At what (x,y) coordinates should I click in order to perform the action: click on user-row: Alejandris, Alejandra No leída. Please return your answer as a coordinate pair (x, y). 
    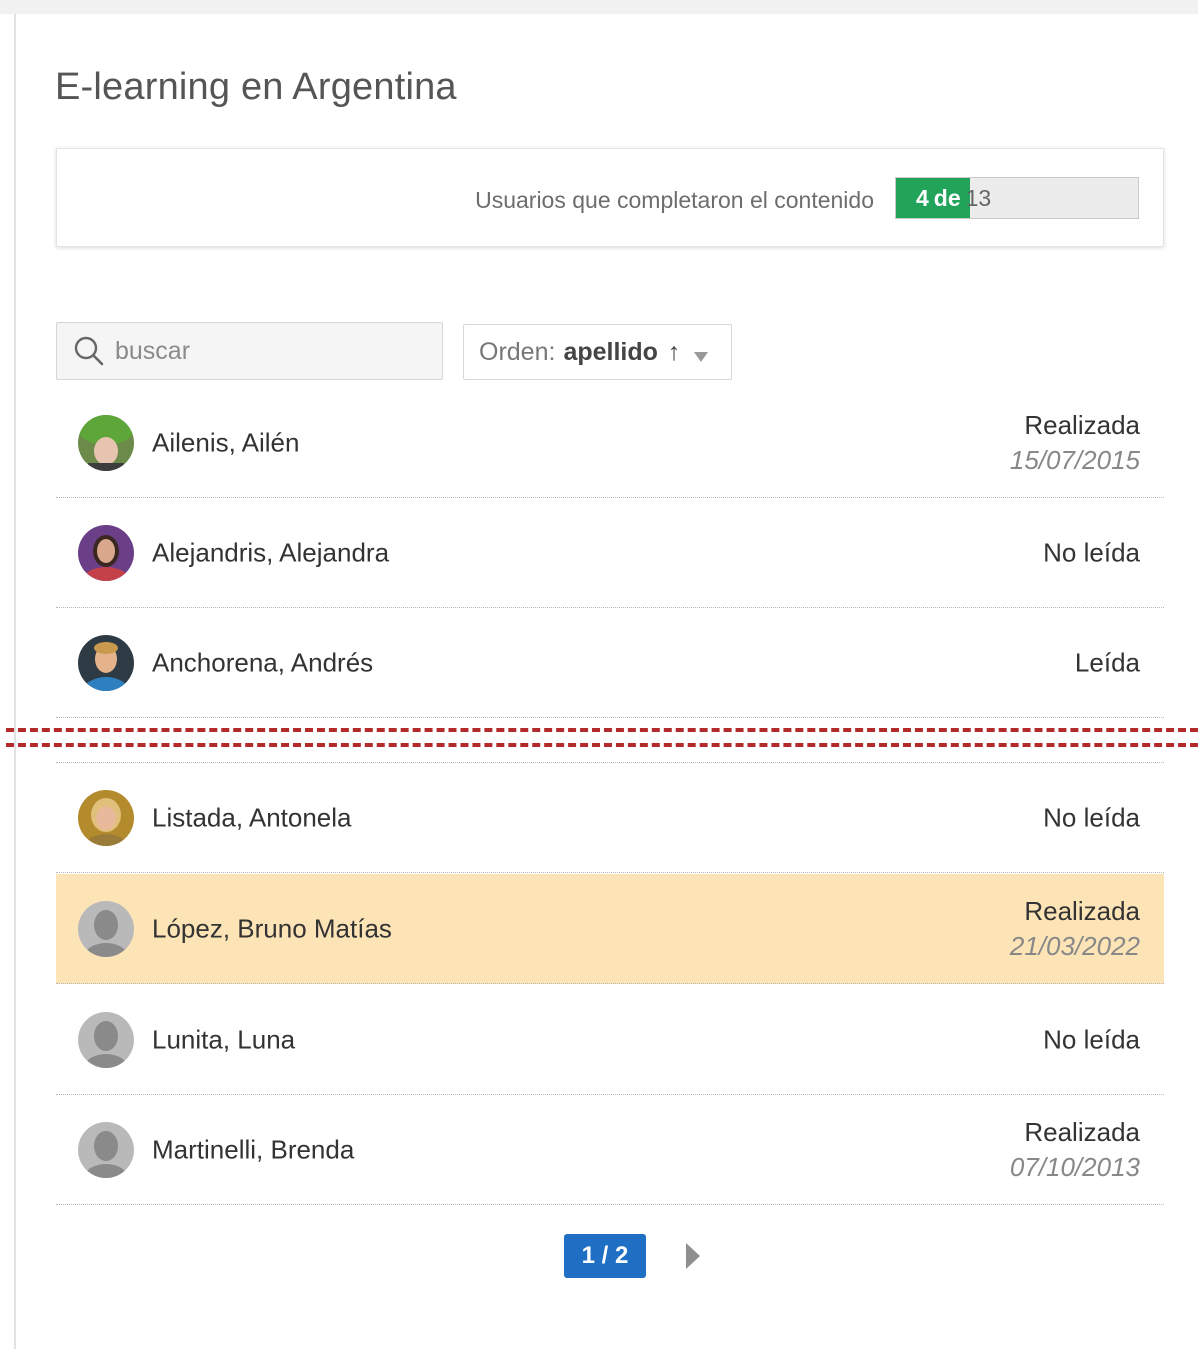
    Looking at the image, I should click on (610, 553).